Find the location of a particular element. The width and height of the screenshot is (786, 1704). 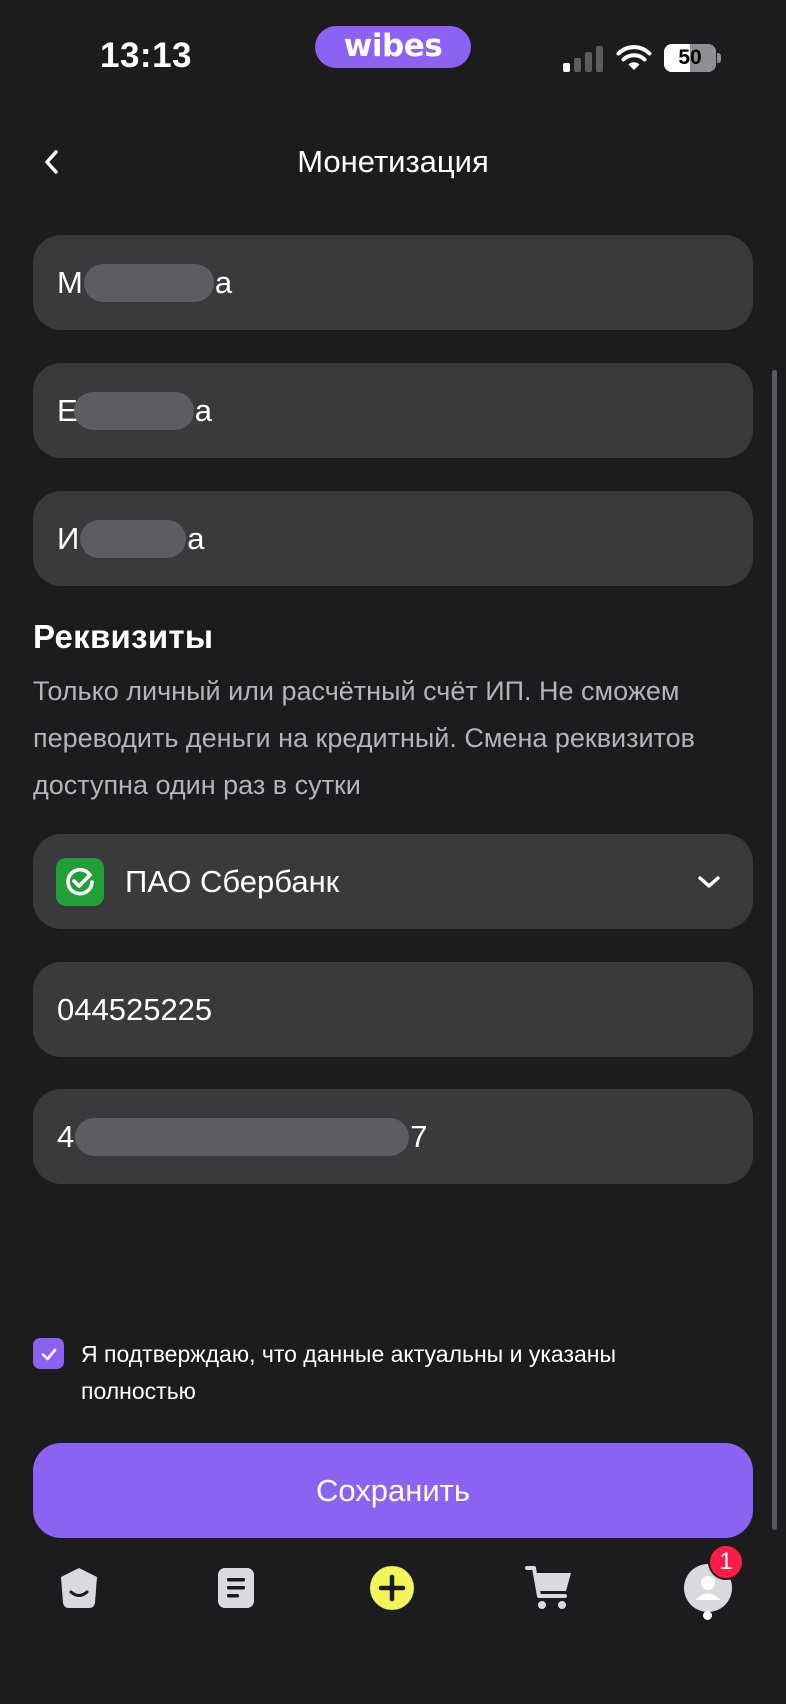

tab-cart is located at coordinates (550, 1588).